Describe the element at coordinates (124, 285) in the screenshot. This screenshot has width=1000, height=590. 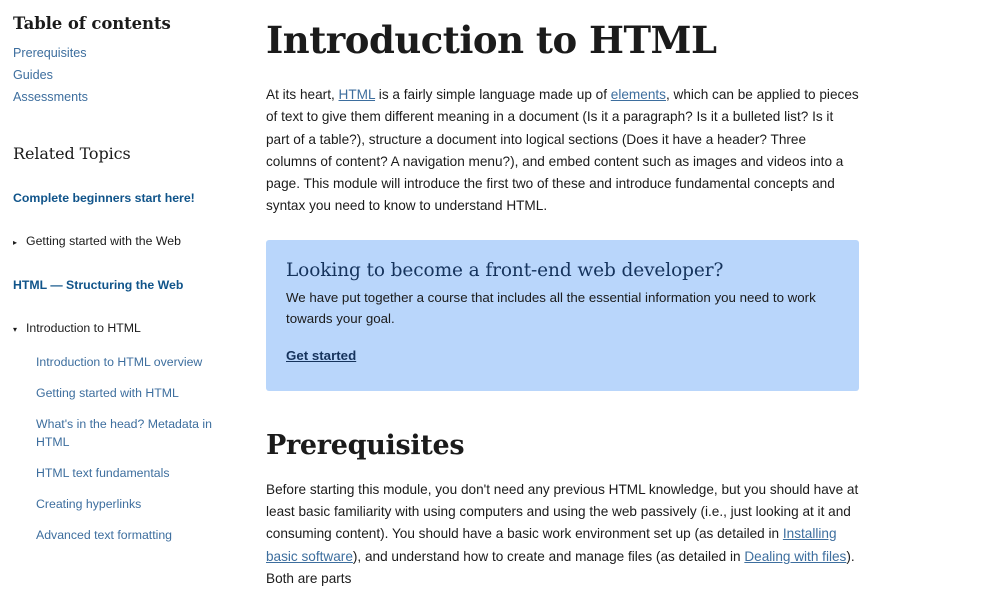
I see `nav-heading-html-structuring-the-web: HTML — Structuring the Web` at that location.